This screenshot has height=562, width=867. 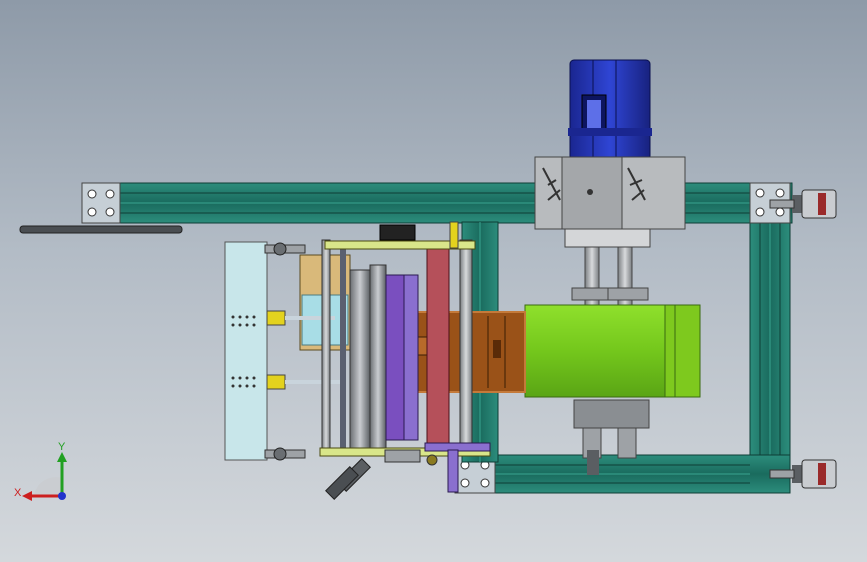 What do you see at coordinates (610, 202) in the screenshot?
I see `gearbox` at bounding box center [610, 202].